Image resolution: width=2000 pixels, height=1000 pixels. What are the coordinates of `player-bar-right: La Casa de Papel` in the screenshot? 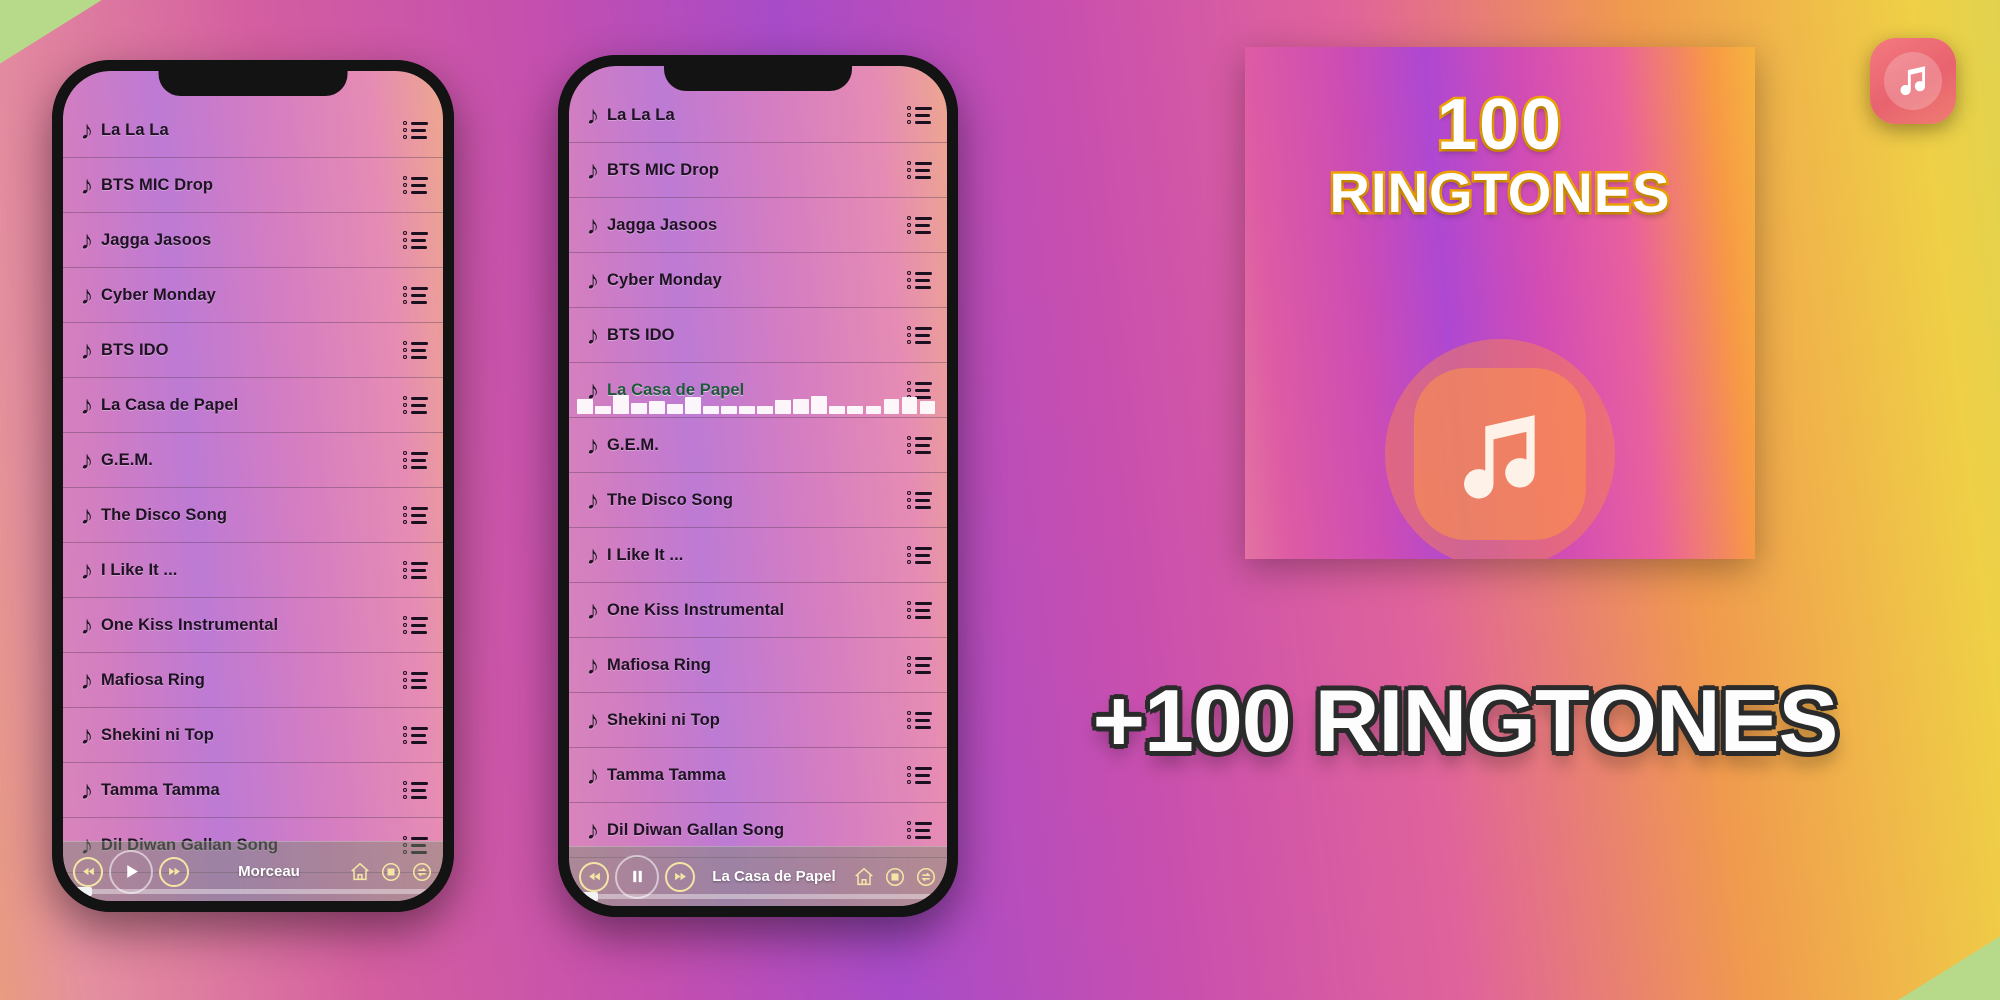 It's located at (758, 876).